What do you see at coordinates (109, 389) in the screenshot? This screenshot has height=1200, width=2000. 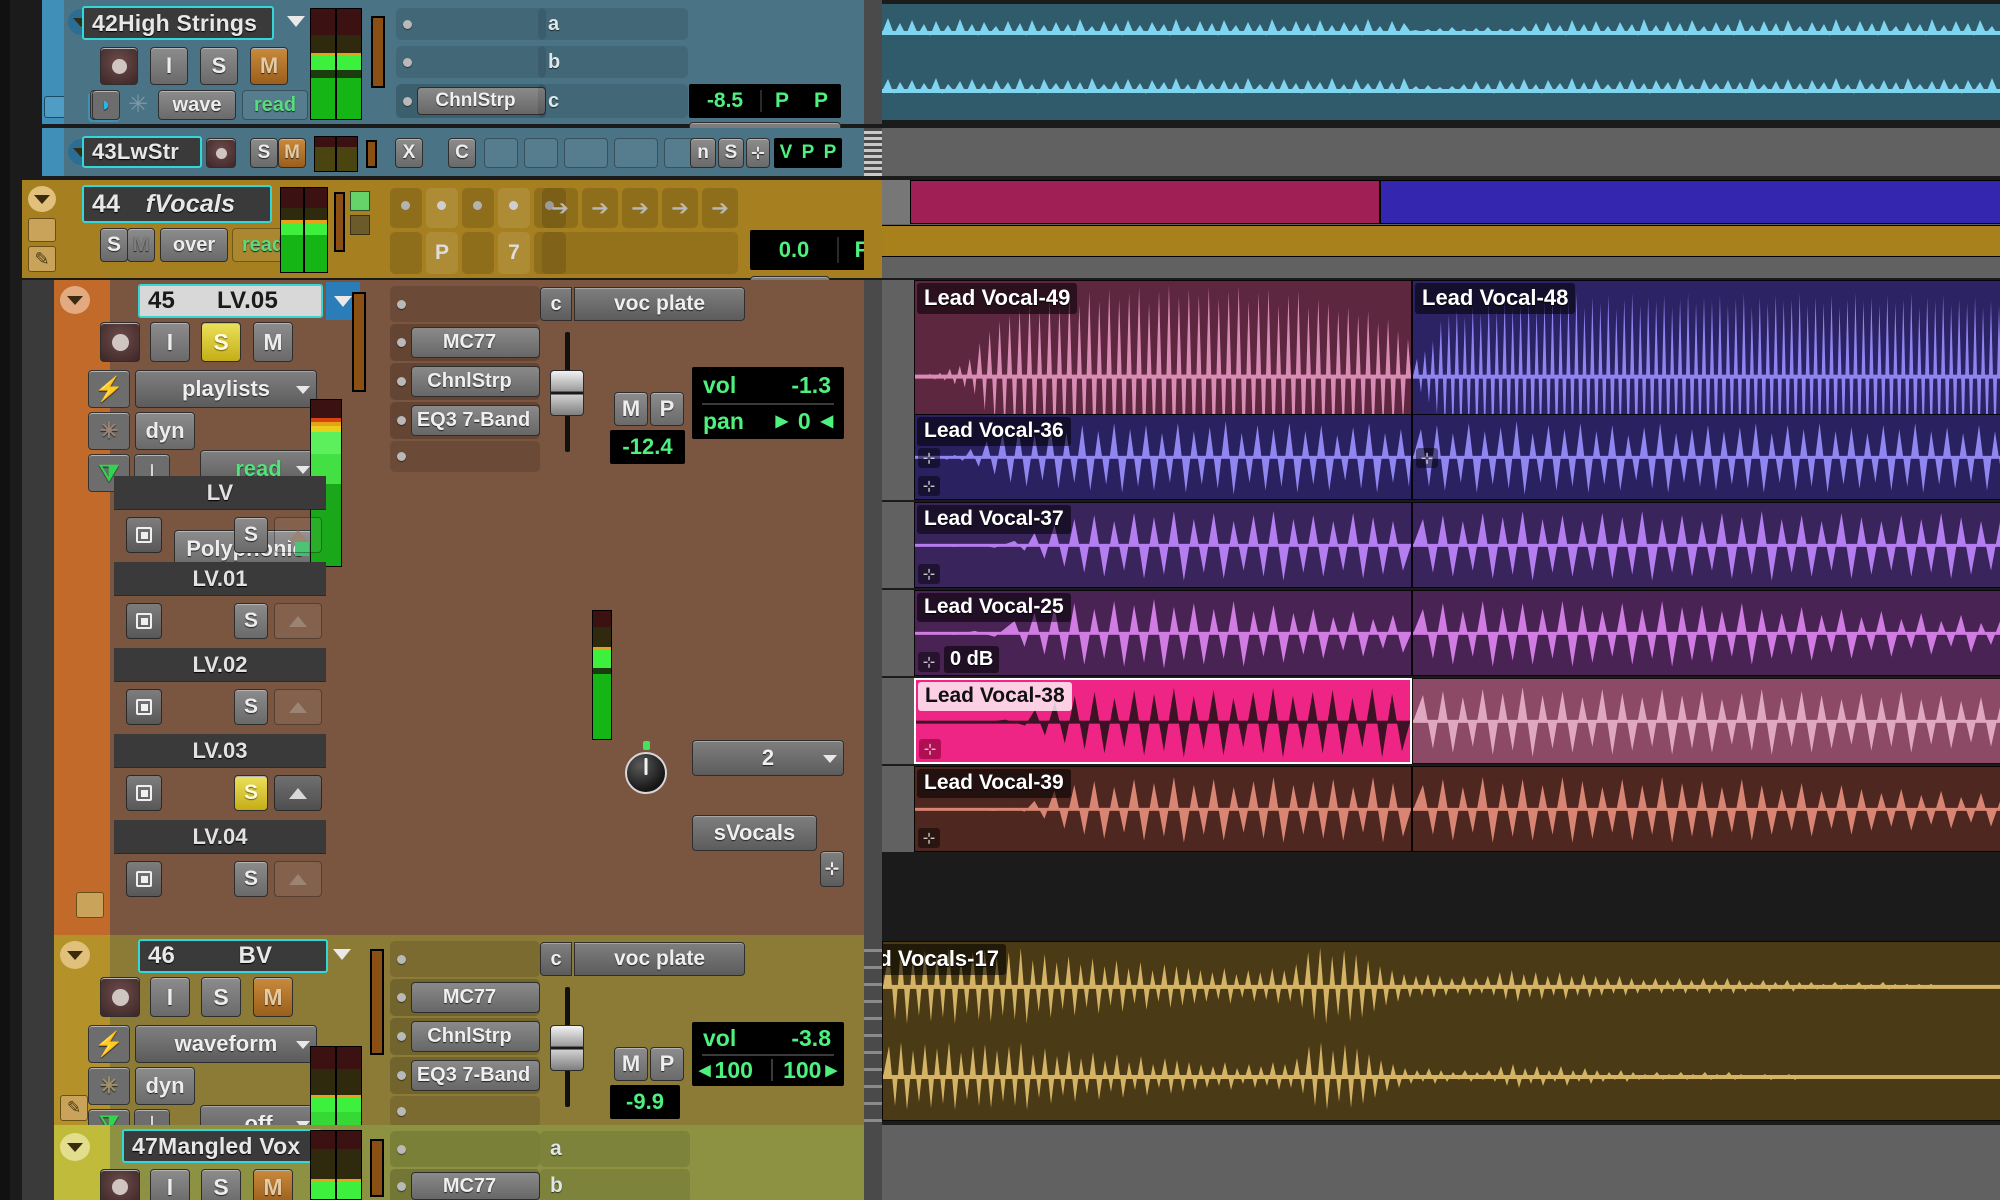 I see `track-45-elastic-toggle-icon: ⚡` at bounding box center [109, 389].